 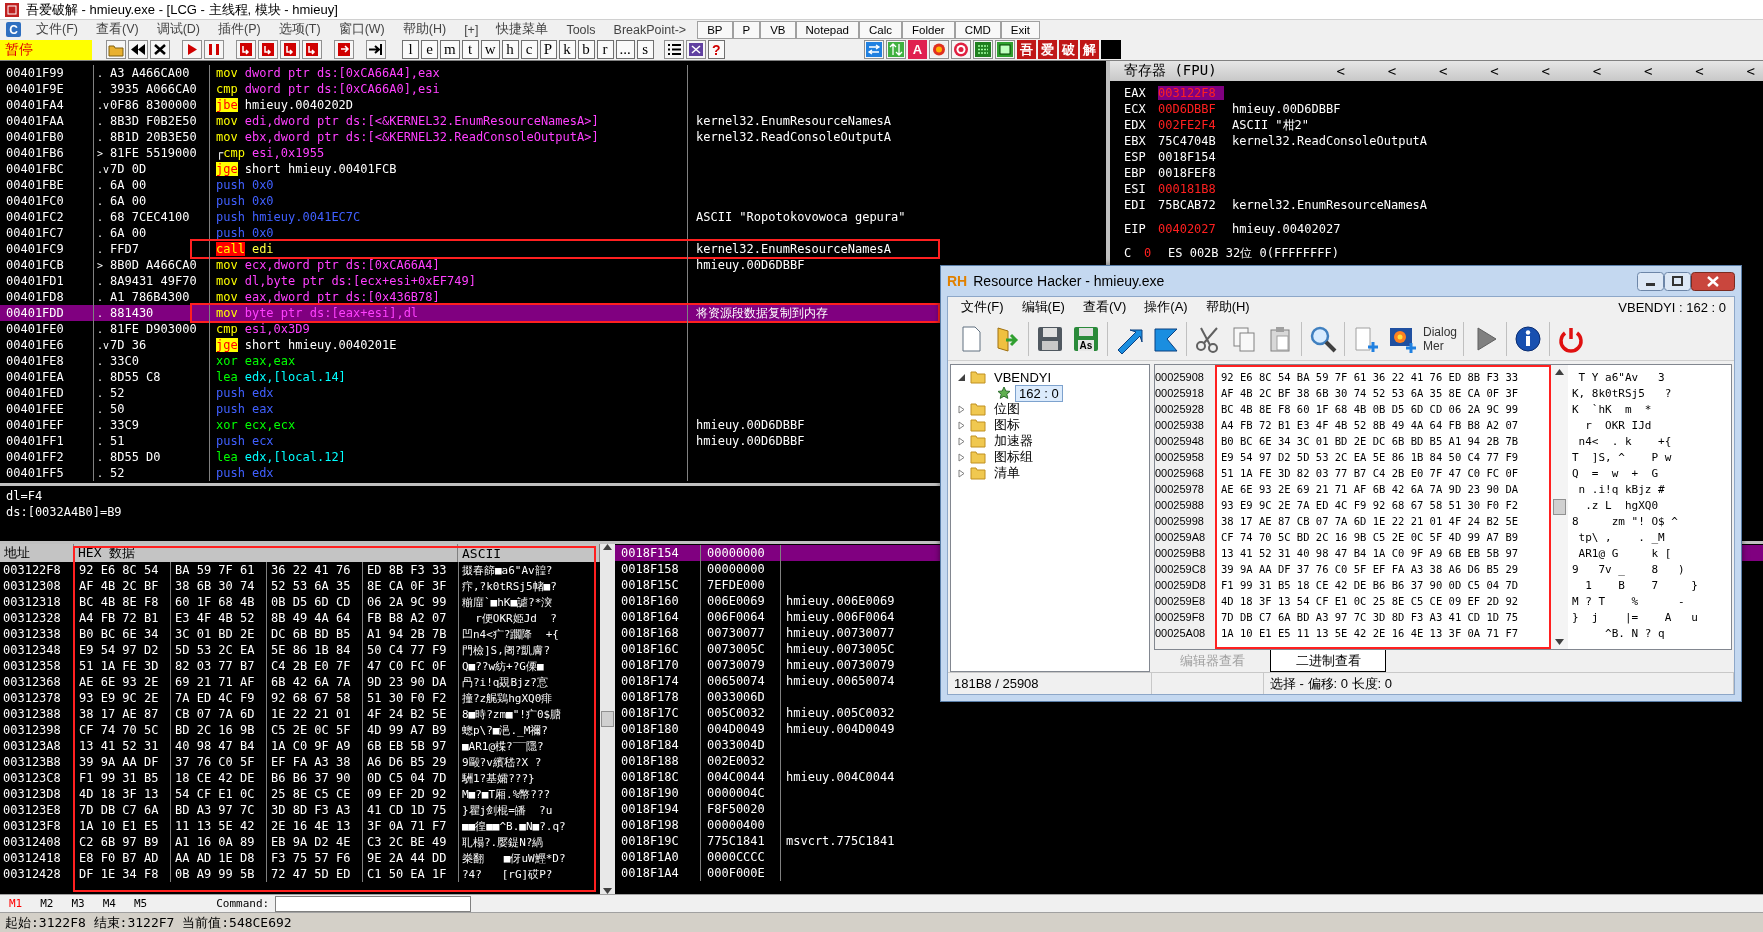 I want to click on ascii-line: .z L hgXQ0, so click(x=1622, y=505).